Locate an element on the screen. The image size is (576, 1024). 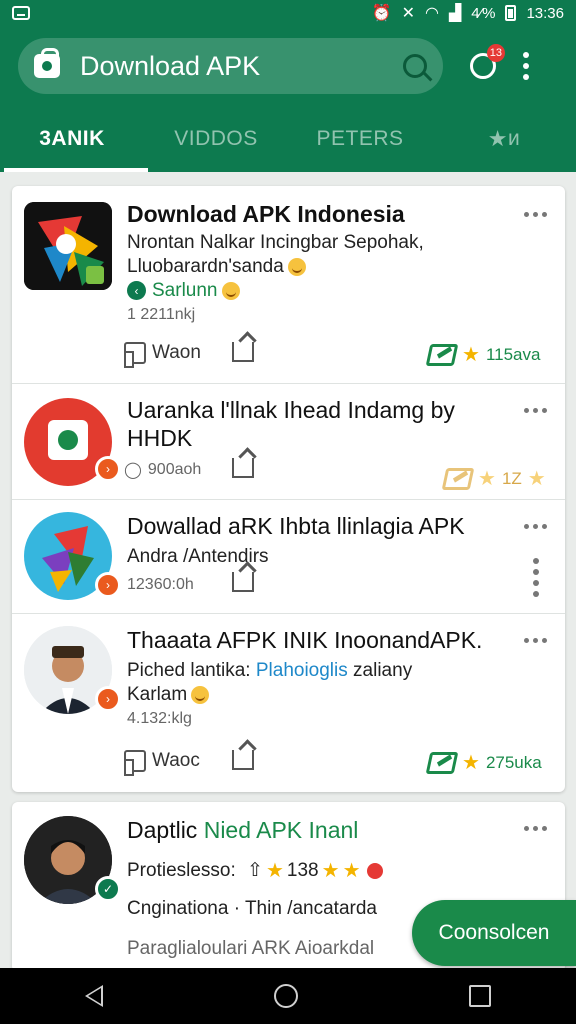
tab-banik: 3ANIK is located at coordinates (74, 139).